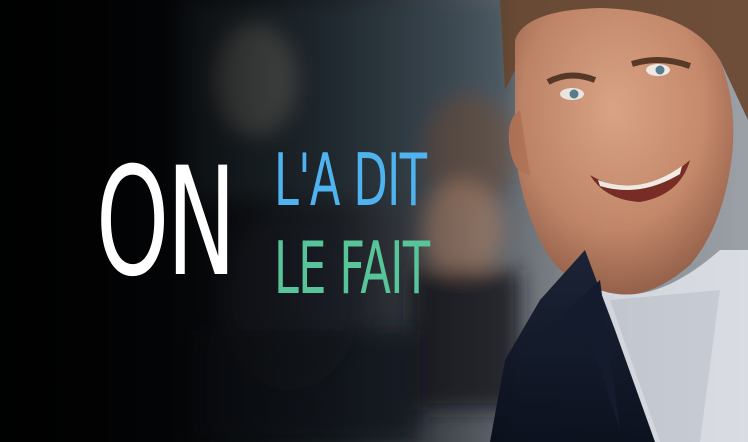 The image size is (748, 442). Describe the element at coordinates (350, 180) in the screenshot. I see `headline-line-said: L'A DIT` at that location.